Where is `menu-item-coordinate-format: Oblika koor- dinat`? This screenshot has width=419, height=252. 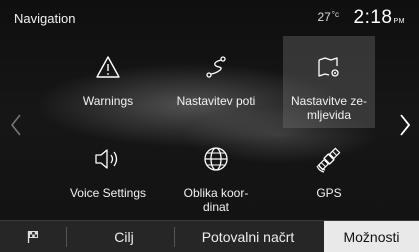 menu-item-coordinate-format: Oblika koor- dinat is located at coordinates (216, 174).